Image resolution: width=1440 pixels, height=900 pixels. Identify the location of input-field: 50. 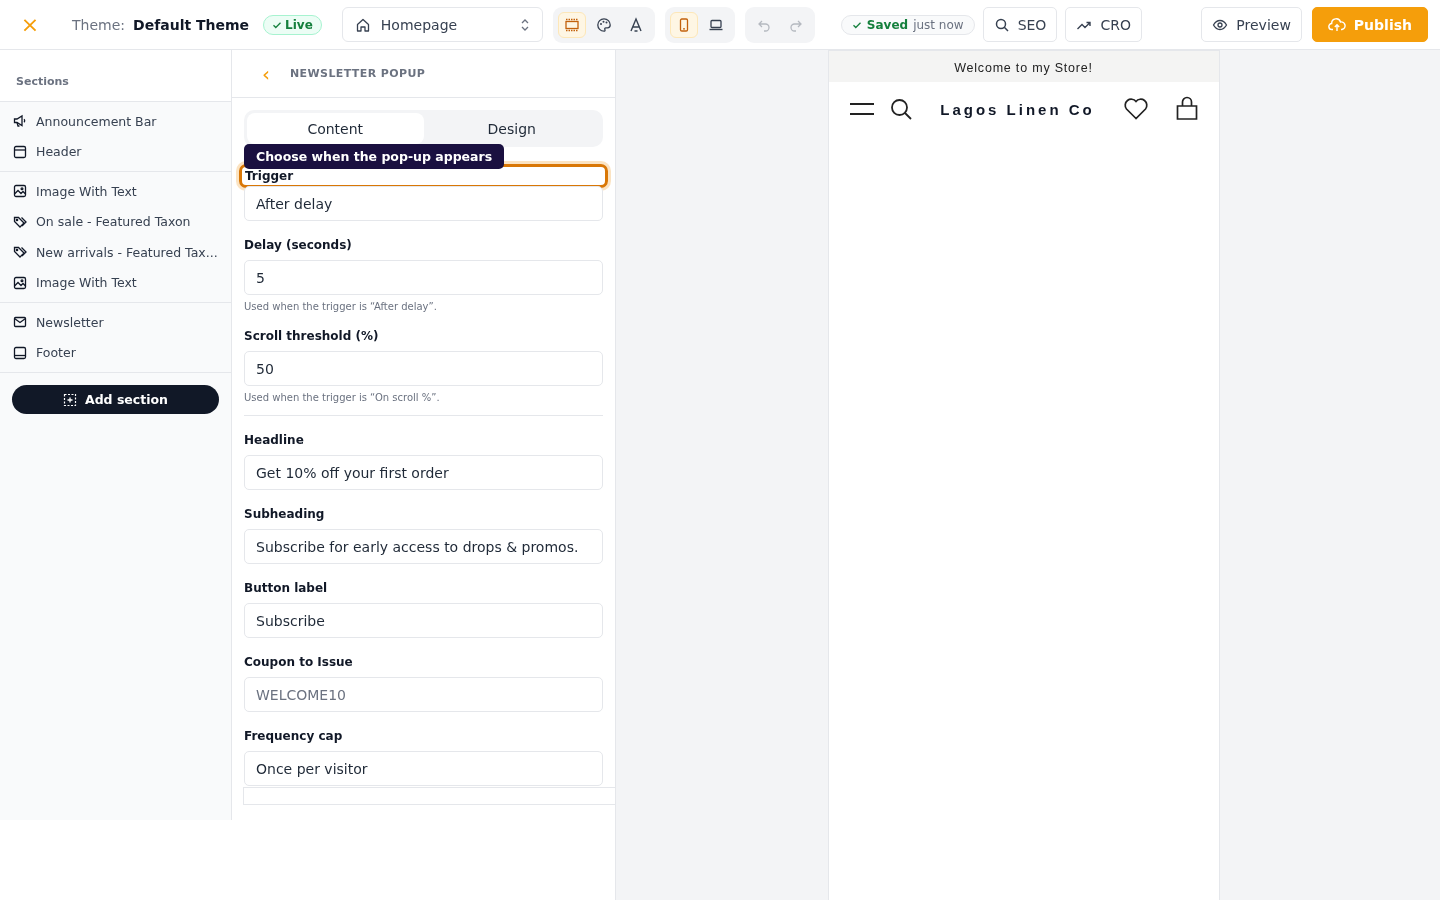
(423, 368).